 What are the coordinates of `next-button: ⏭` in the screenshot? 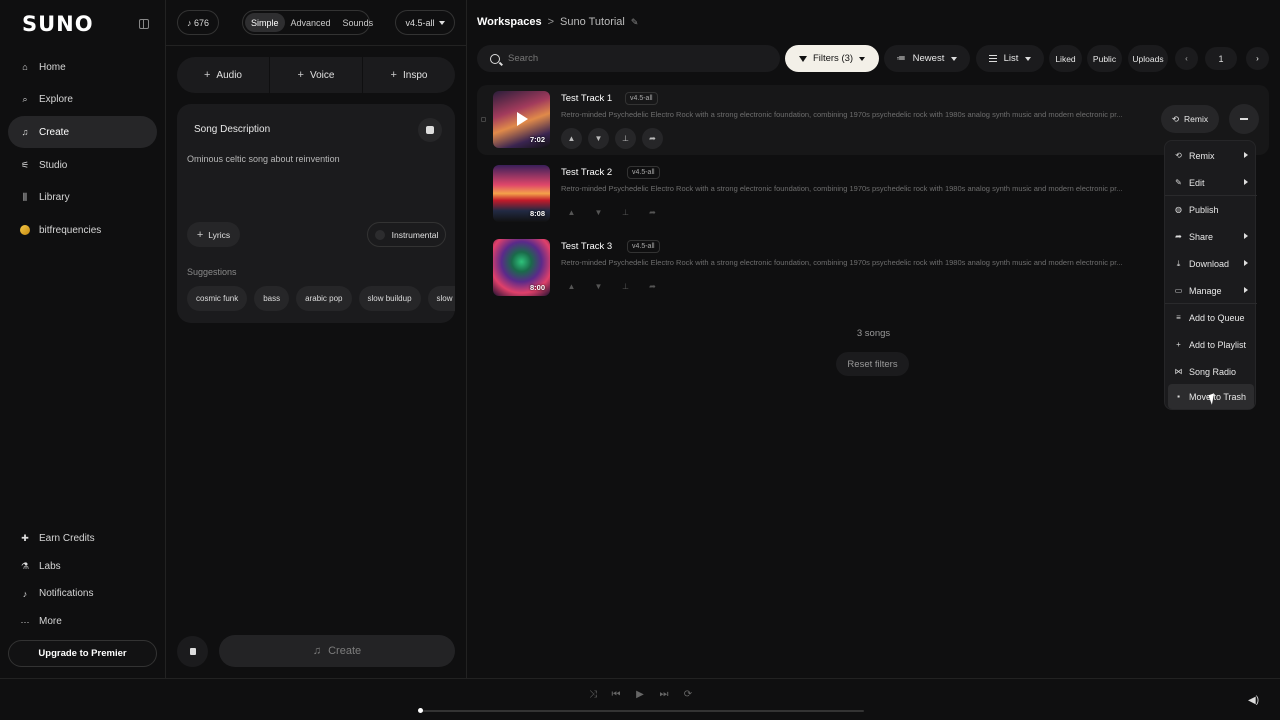 It's located at (664, 694).